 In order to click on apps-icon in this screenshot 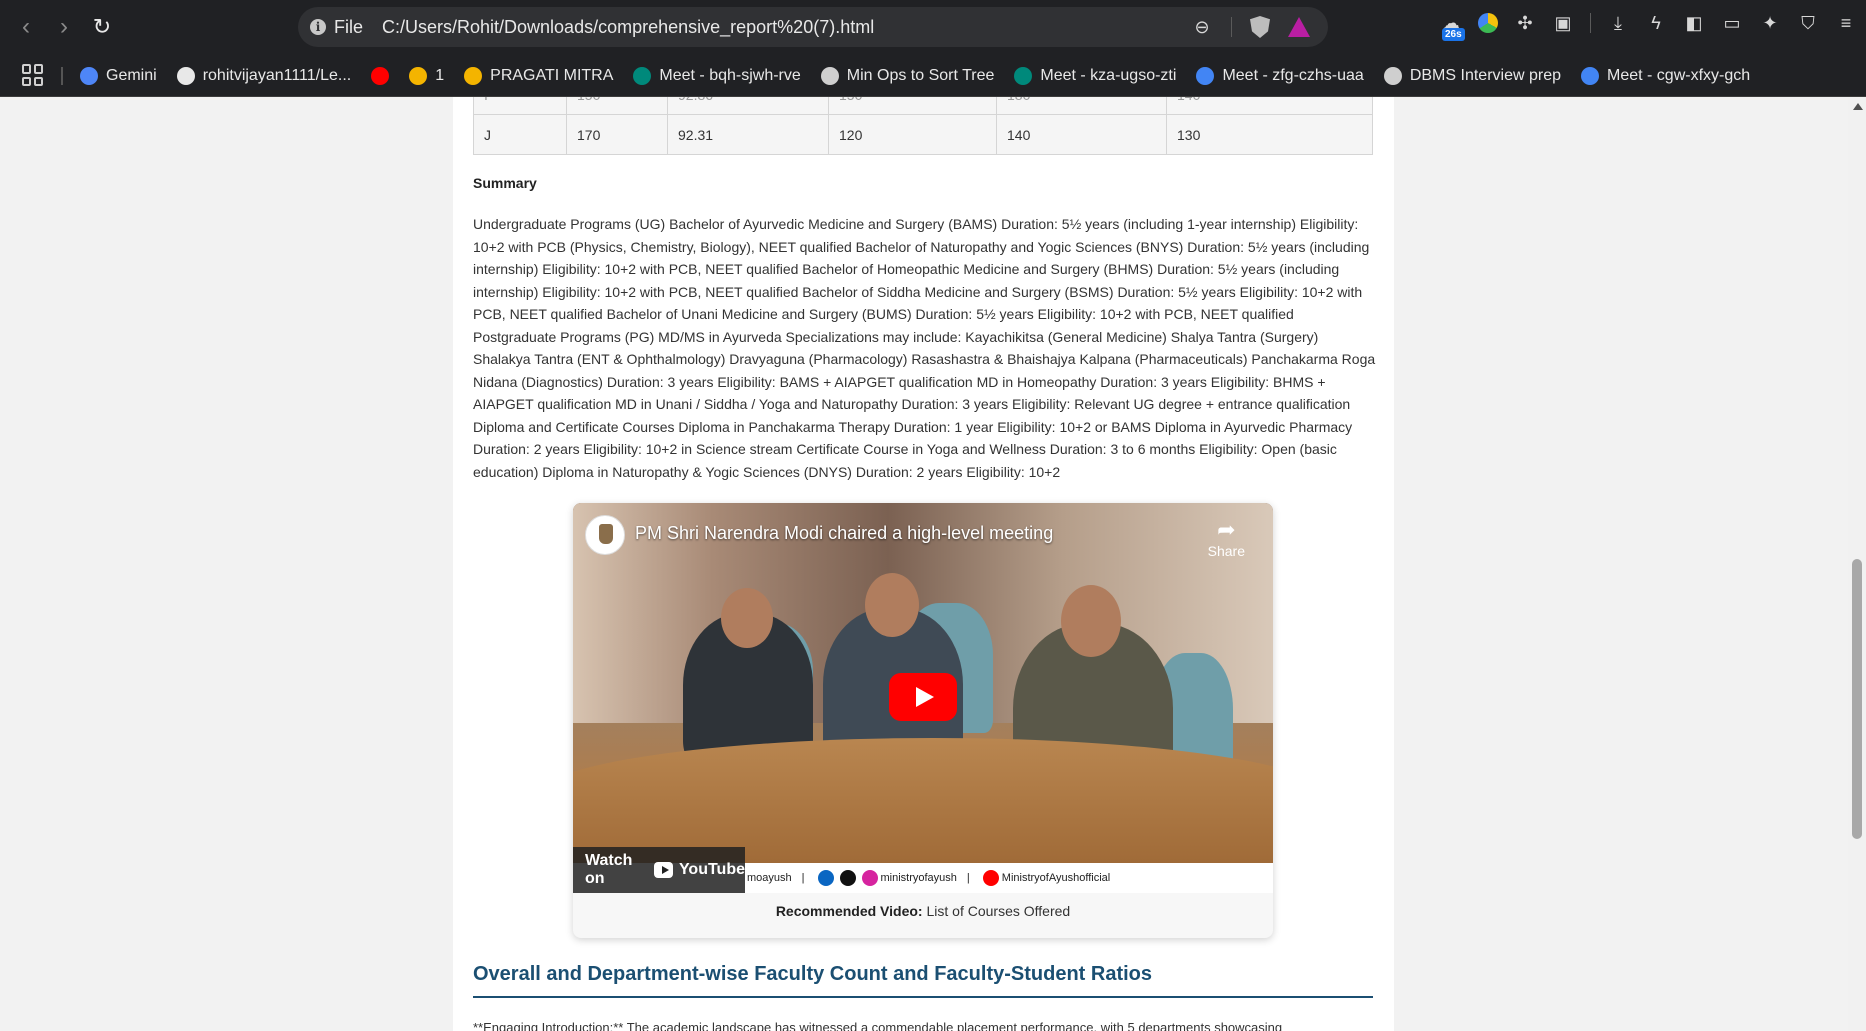, I will do `click(33, 75)`.